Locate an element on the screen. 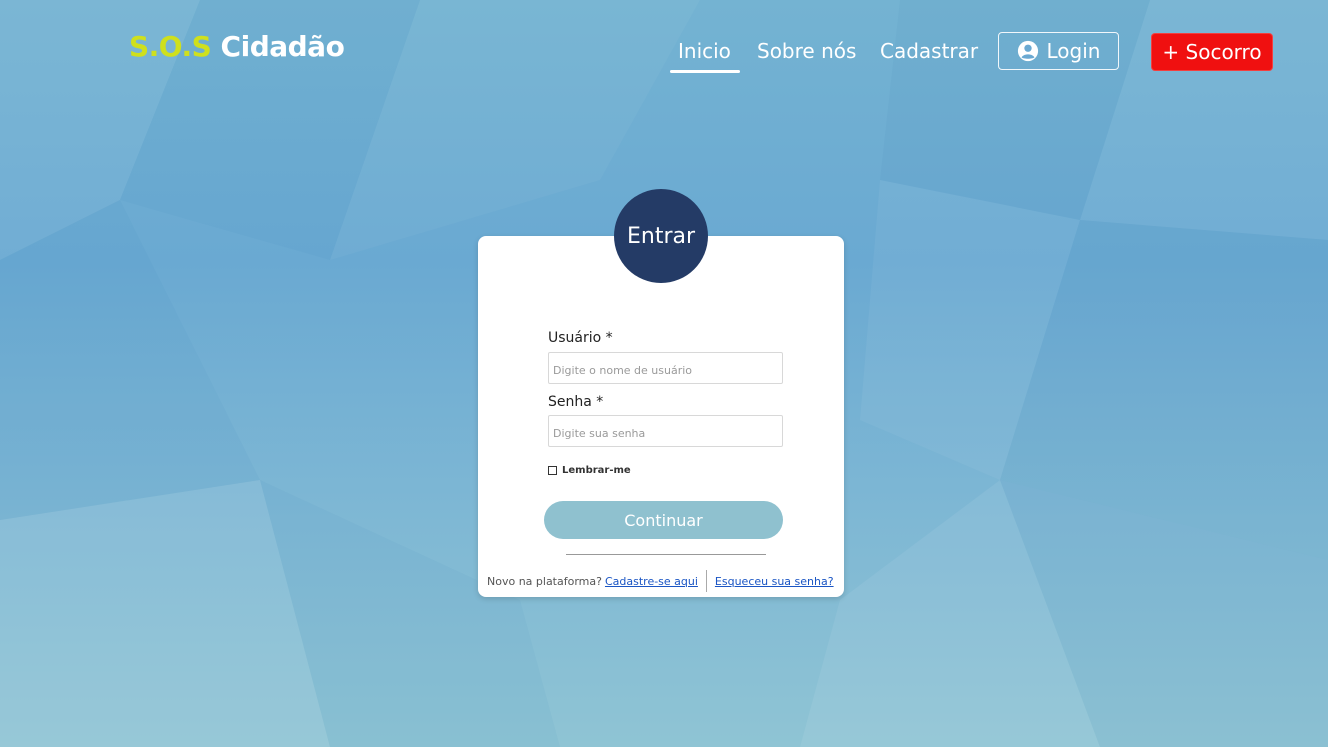 The image size is (1328, 747). brand-name: Cidadão is located at coordinates (282, 46).